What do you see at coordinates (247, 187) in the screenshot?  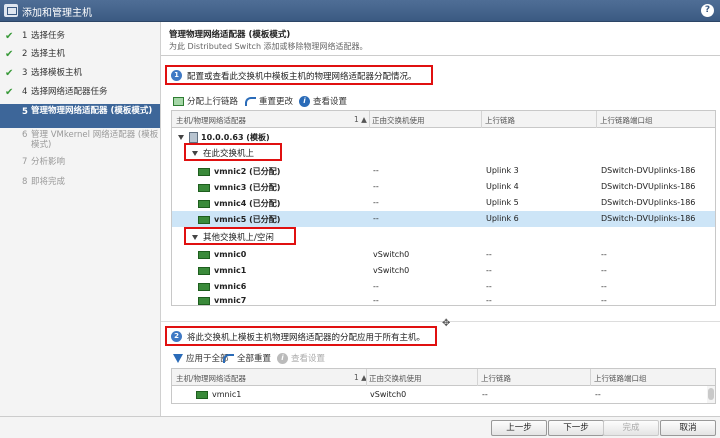 I see `adapter-name: vmnic3 (已分配)` at bounding box center [247, 187].